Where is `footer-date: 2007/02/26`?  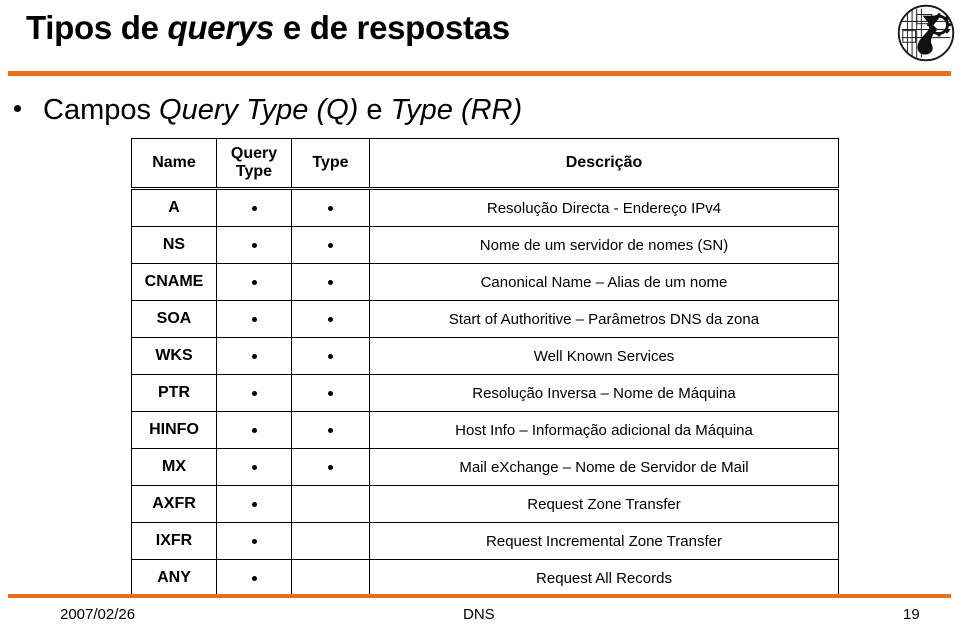 footer-date: 2007/02/26 is located at coordinates (98, 614).